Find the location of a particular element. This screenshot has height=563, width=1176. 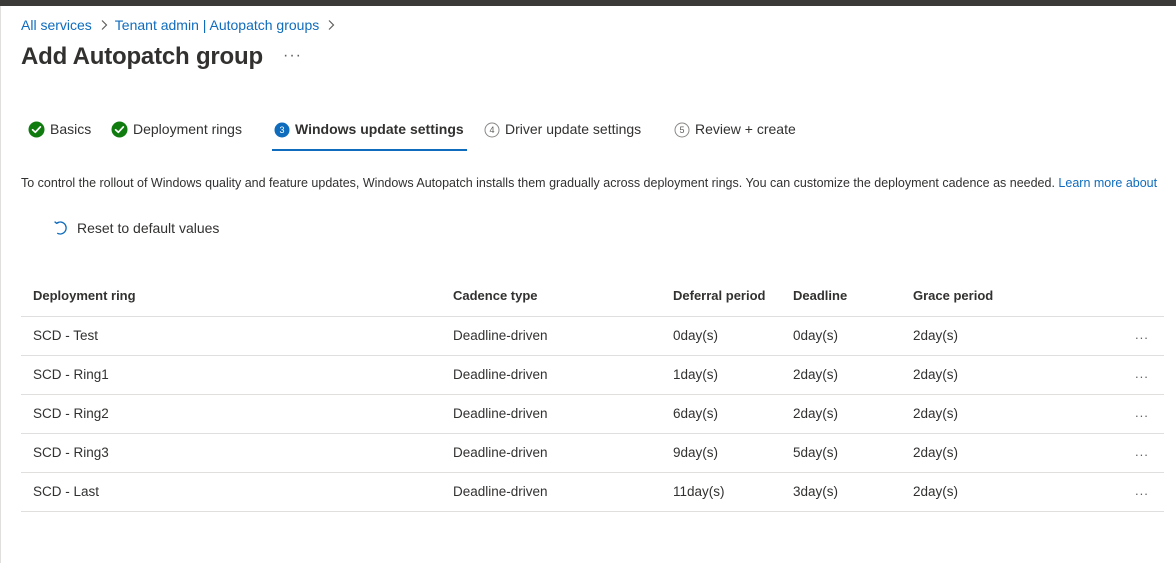

cell-deployment-ring: SCD - Ring1 is located at coordinates (71, 374).